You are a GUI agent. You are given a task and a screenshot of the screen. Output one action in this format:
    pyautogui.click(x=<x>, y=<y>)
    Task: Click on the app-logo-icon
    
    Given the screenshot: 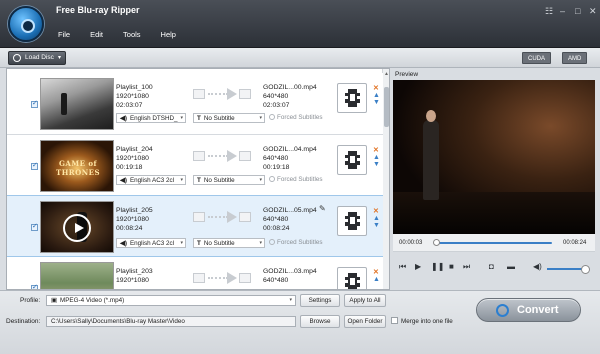 What is the action you would take?
    pyautogui.click(x=26, y=24)
    